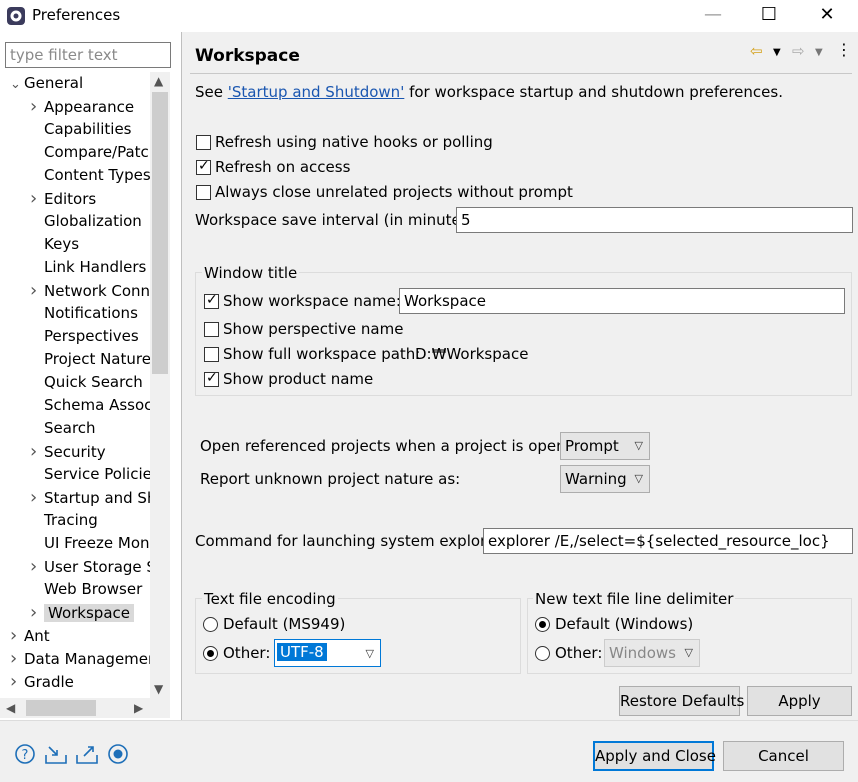  What do you see at coordinates (61, 708) in the screenshot?
I see `tree-horizontal-scroll-thumb` at bounding box center [61, 708].